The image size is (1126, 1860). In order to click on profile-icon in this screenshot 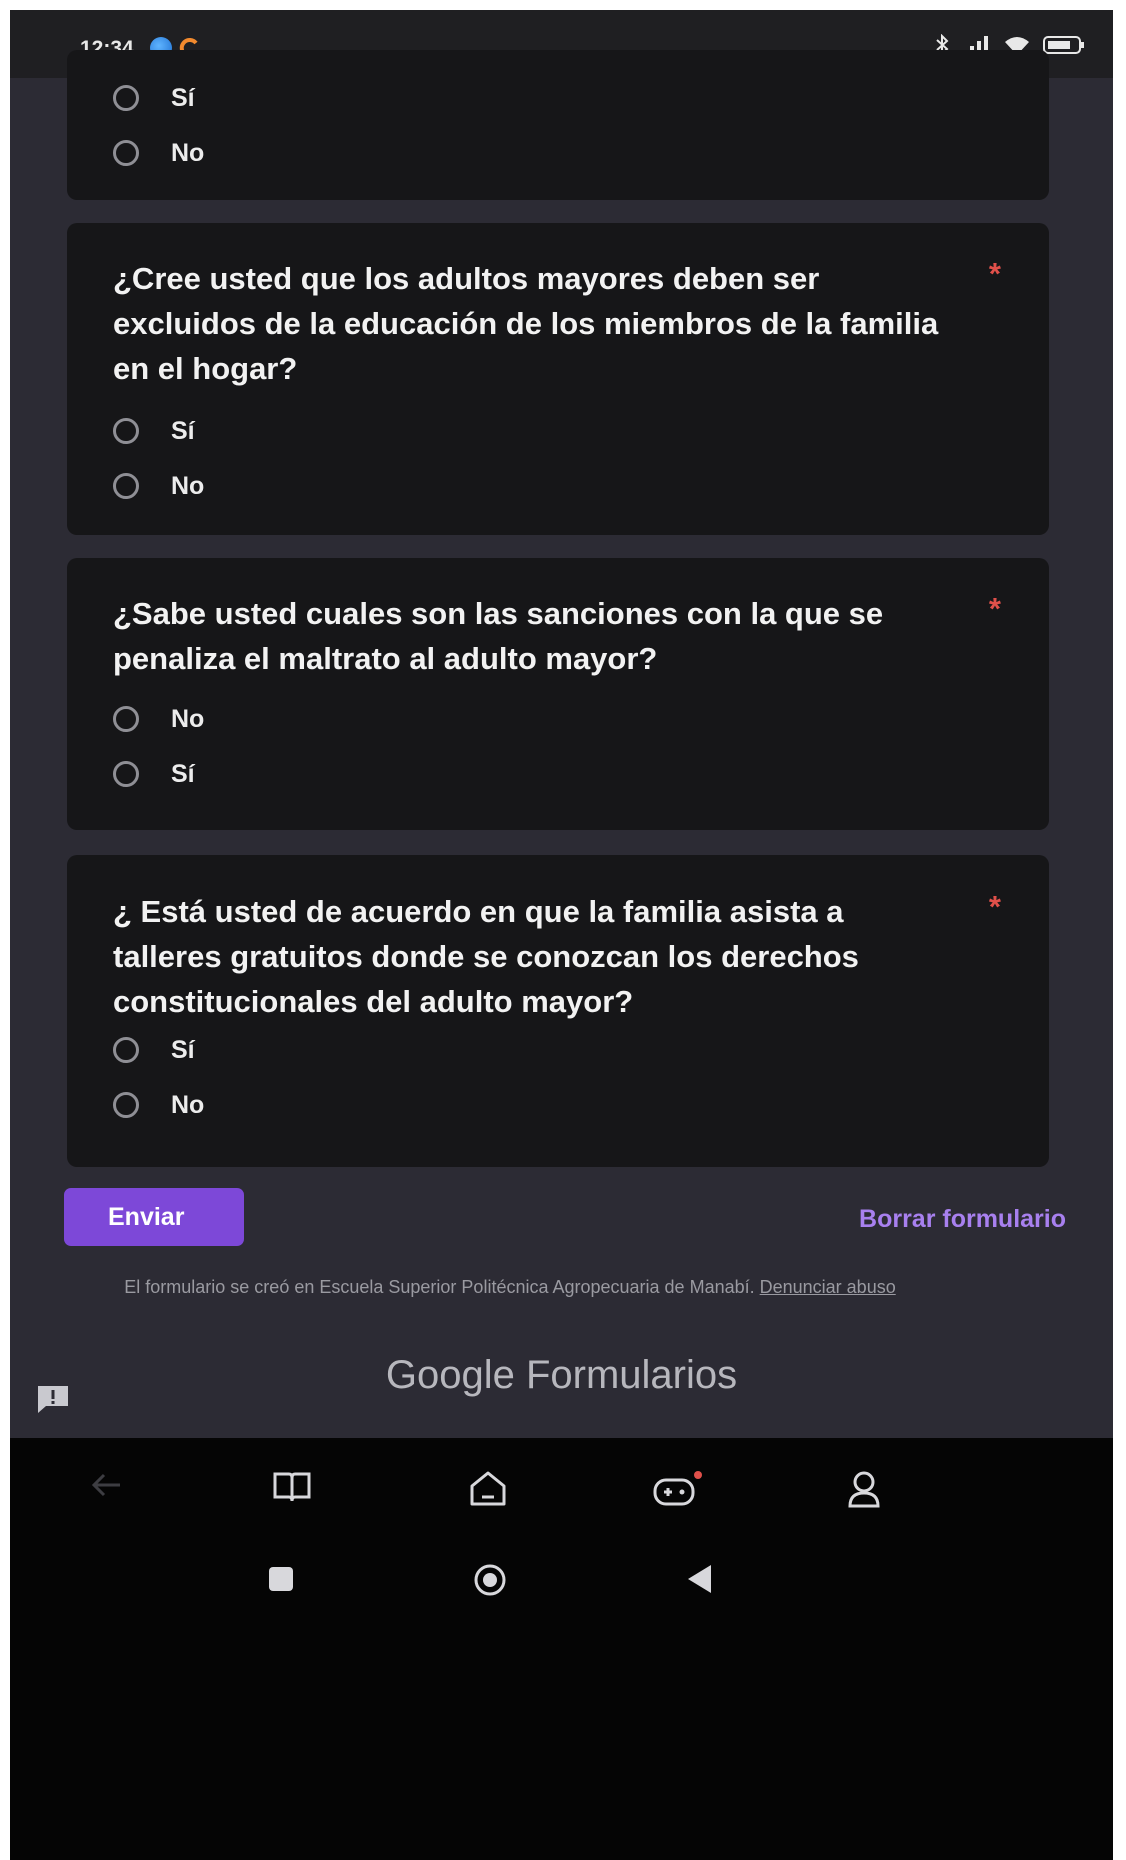, I will do `click(864, 1491)`.